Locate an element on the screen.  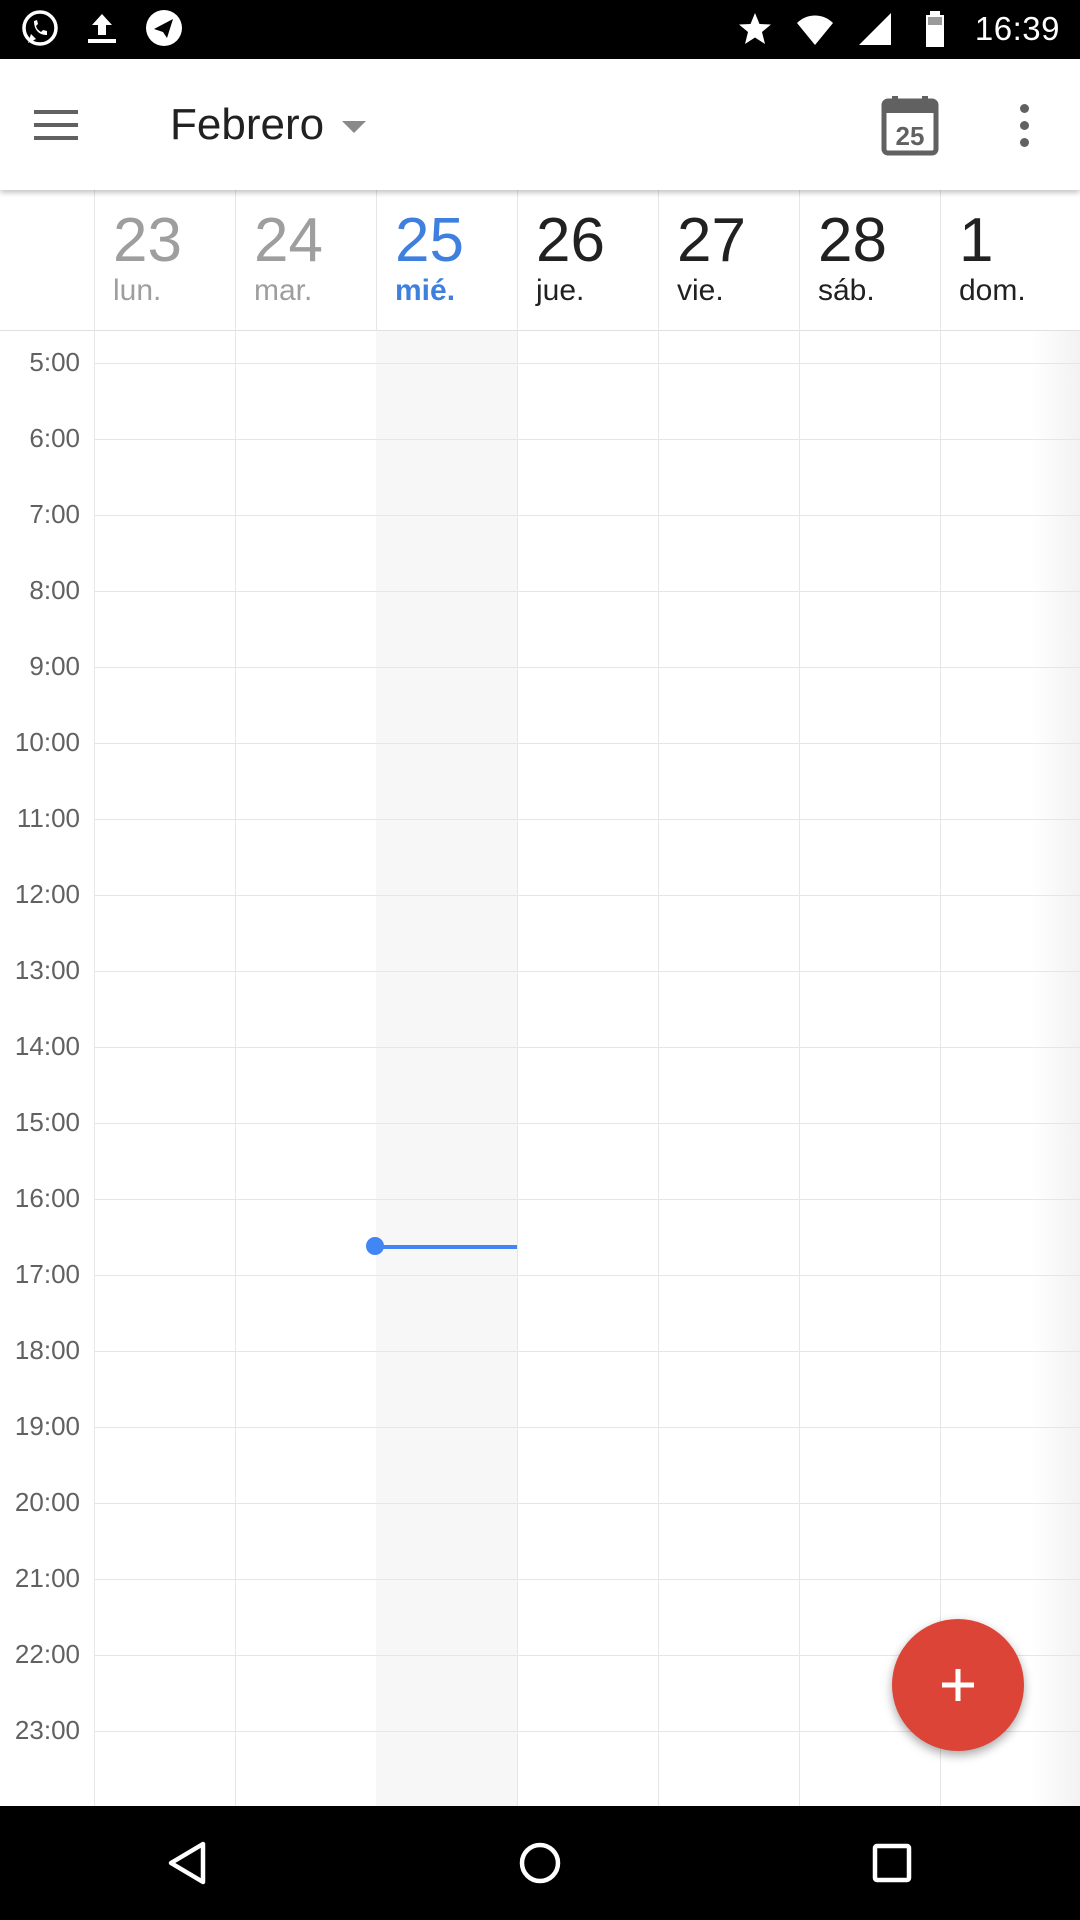
hour-label: 6:00 is located at coordinates (54, 438).